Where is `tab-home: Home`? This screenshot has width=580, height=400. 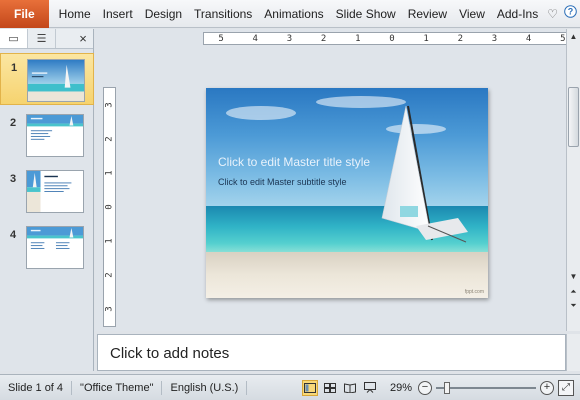
tab-home: Home is located at coordinates (75, 14).